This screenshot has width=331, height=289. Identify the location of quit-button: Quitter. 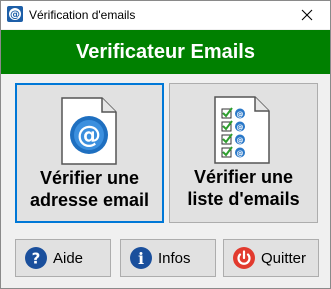
(271, 258).